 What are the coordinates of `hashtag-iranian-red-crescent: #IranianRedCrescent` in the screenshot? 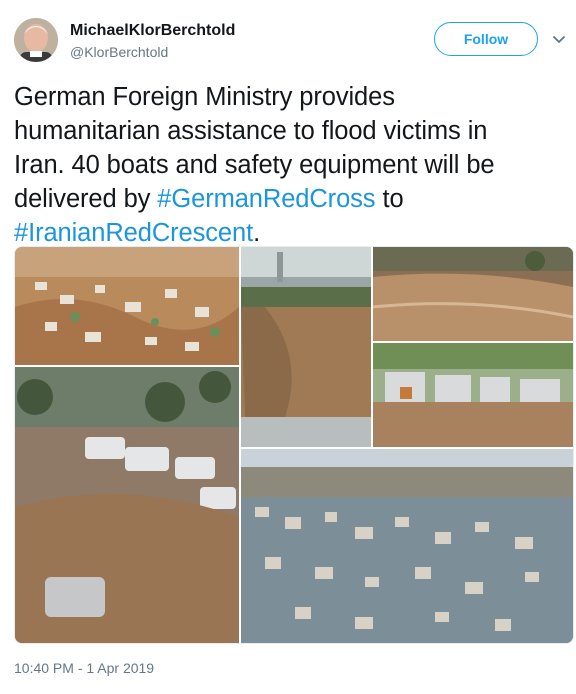 It's located at (133, 233).